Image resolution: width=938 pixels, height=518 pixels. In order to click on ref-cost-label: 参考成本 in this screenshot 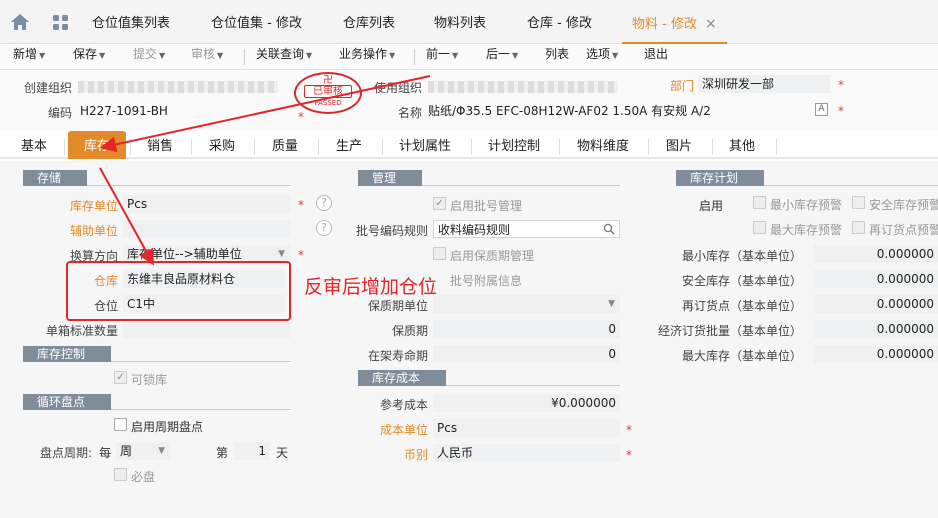, I will do `click(403, 405)`.